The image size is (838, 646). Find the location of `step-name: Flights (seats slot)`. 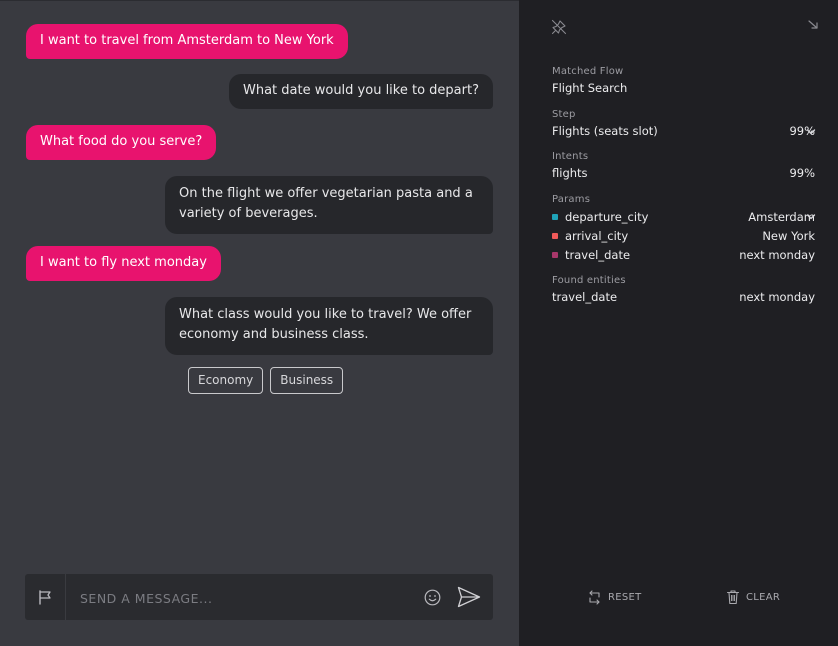

step-name: Flights (seats slot) is located at coordinates (605, 131).